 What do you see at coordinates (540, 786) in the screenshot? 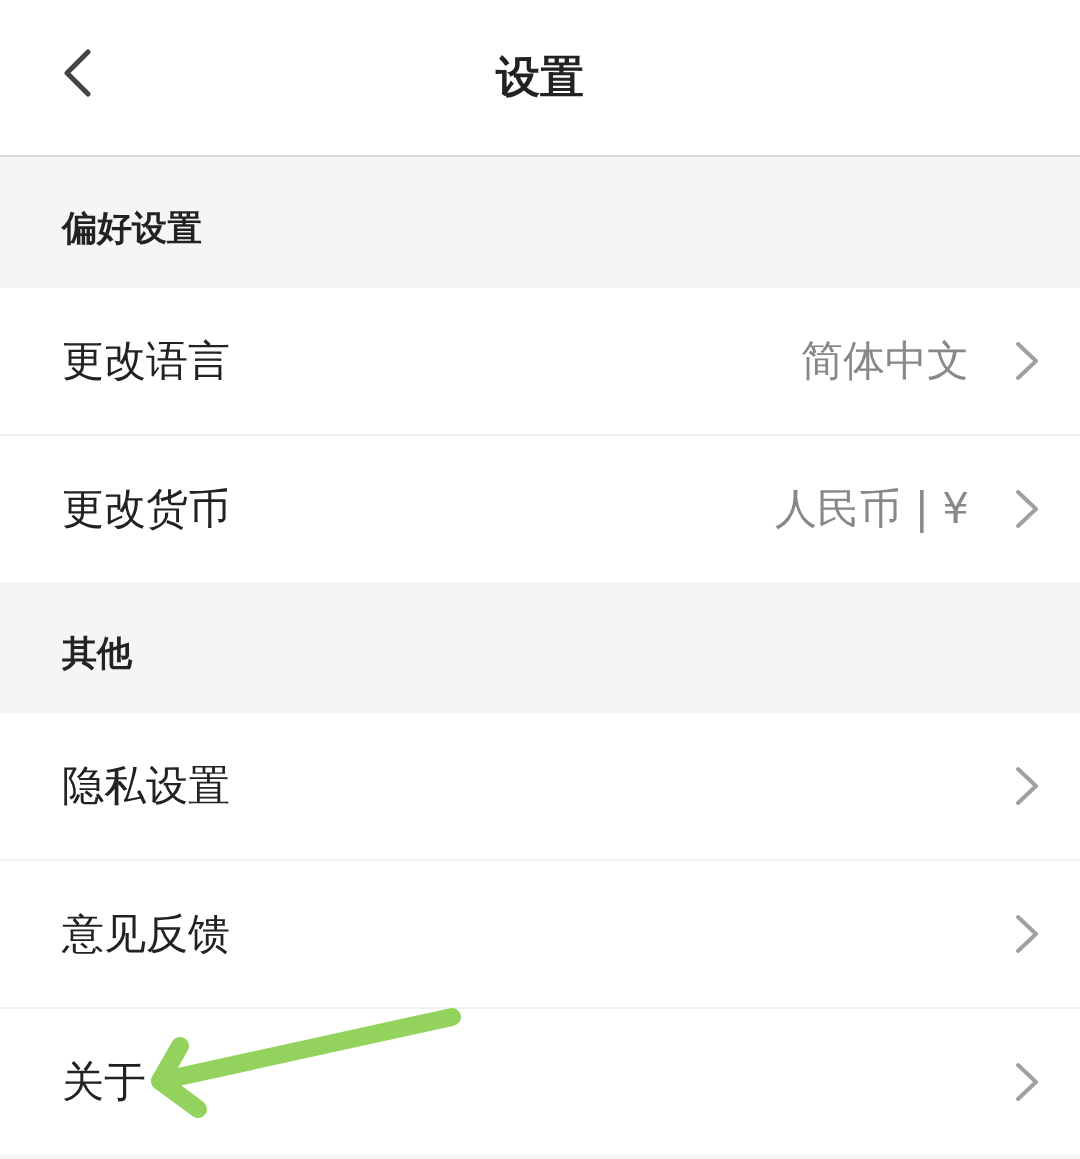
I see `settings-row: 隐私设置` at bounding box center [540, 786].